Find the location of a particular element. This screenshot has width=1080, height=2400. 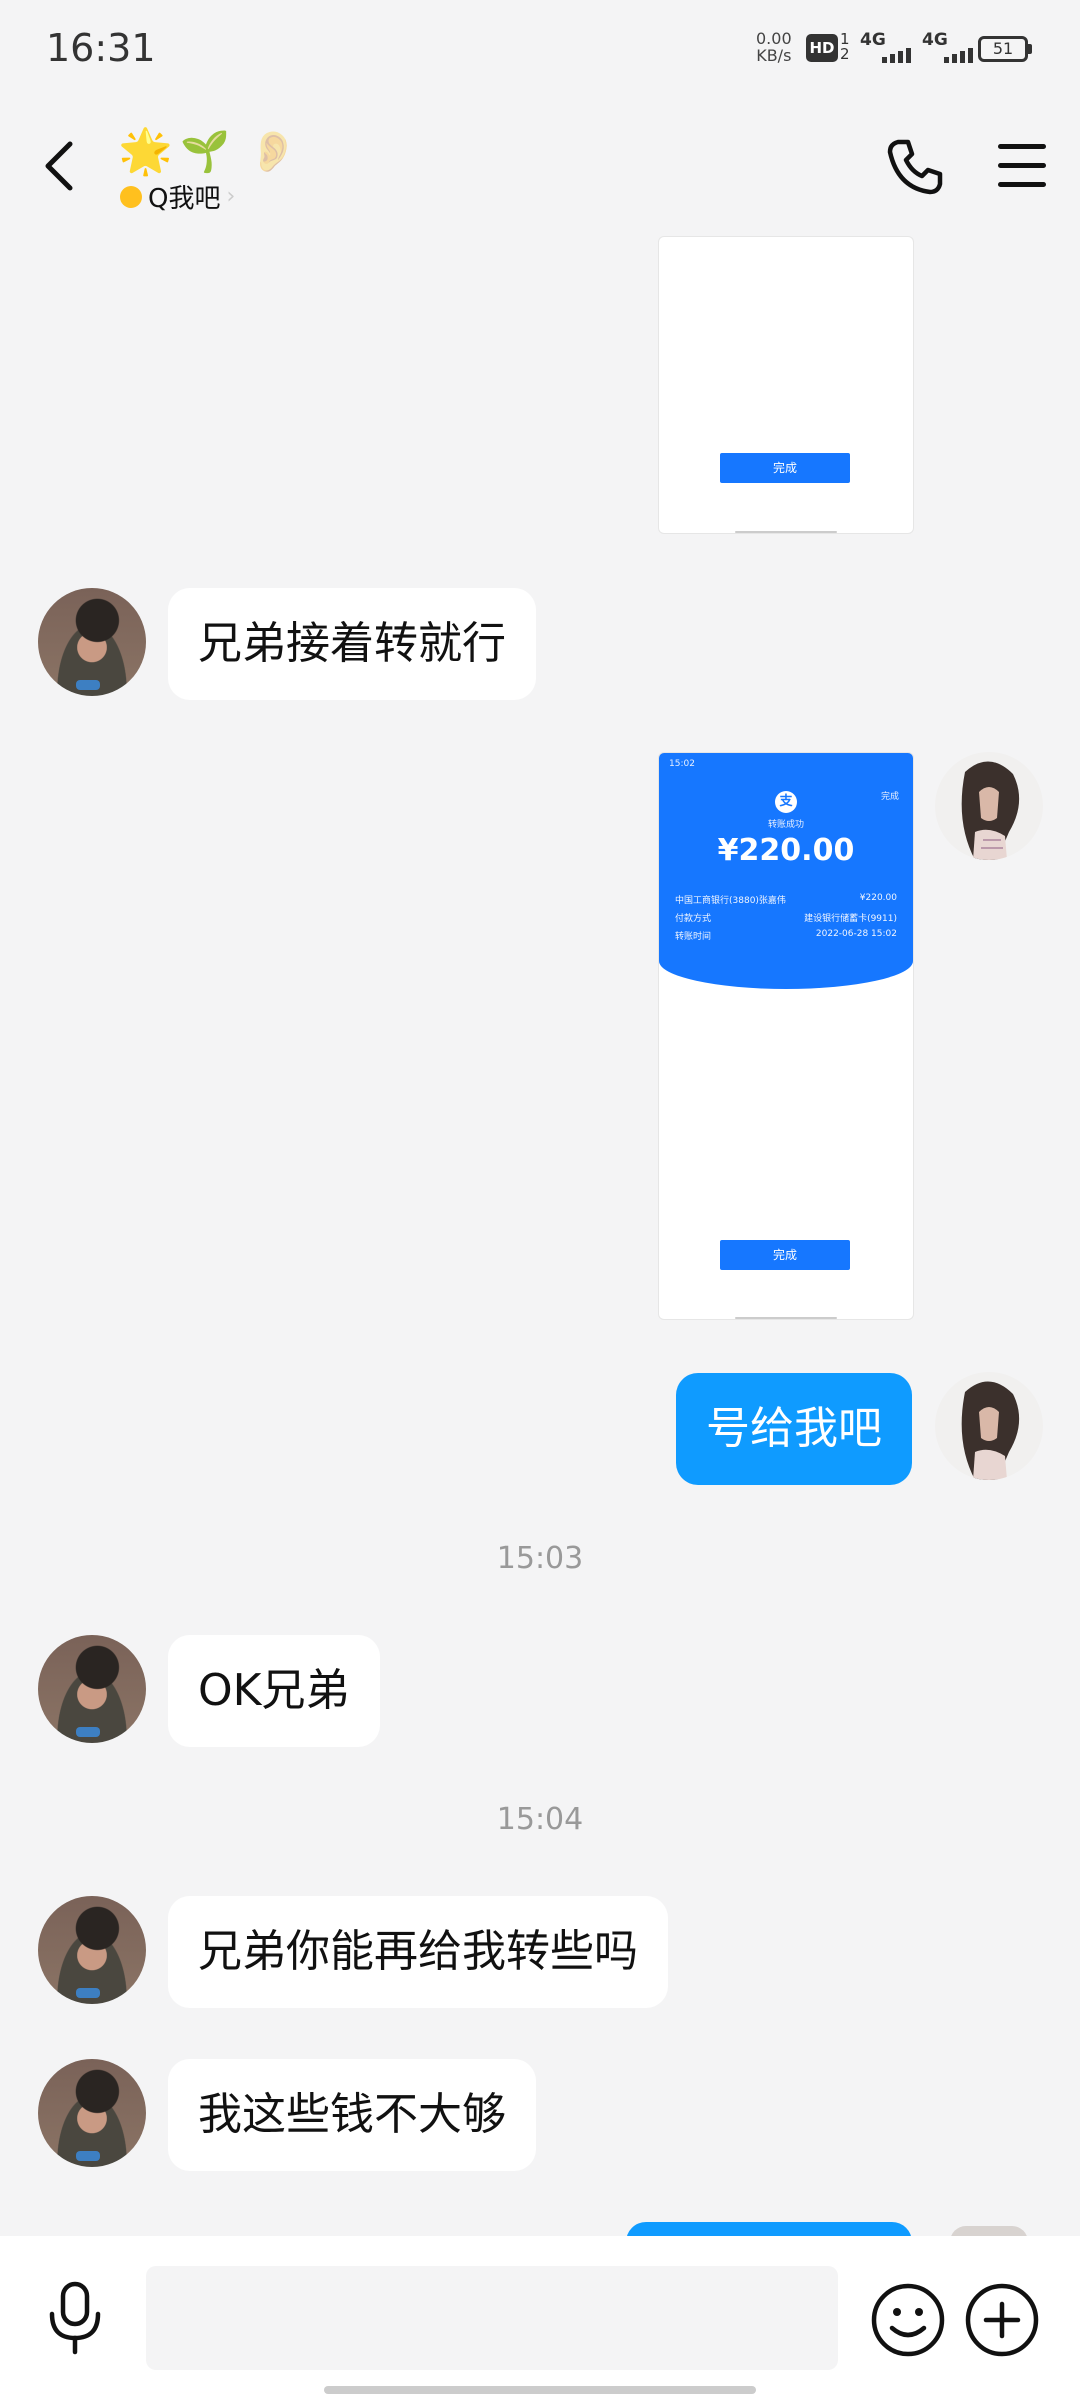

network-speed-unit: KB/s is located at coordinates (774, 55).